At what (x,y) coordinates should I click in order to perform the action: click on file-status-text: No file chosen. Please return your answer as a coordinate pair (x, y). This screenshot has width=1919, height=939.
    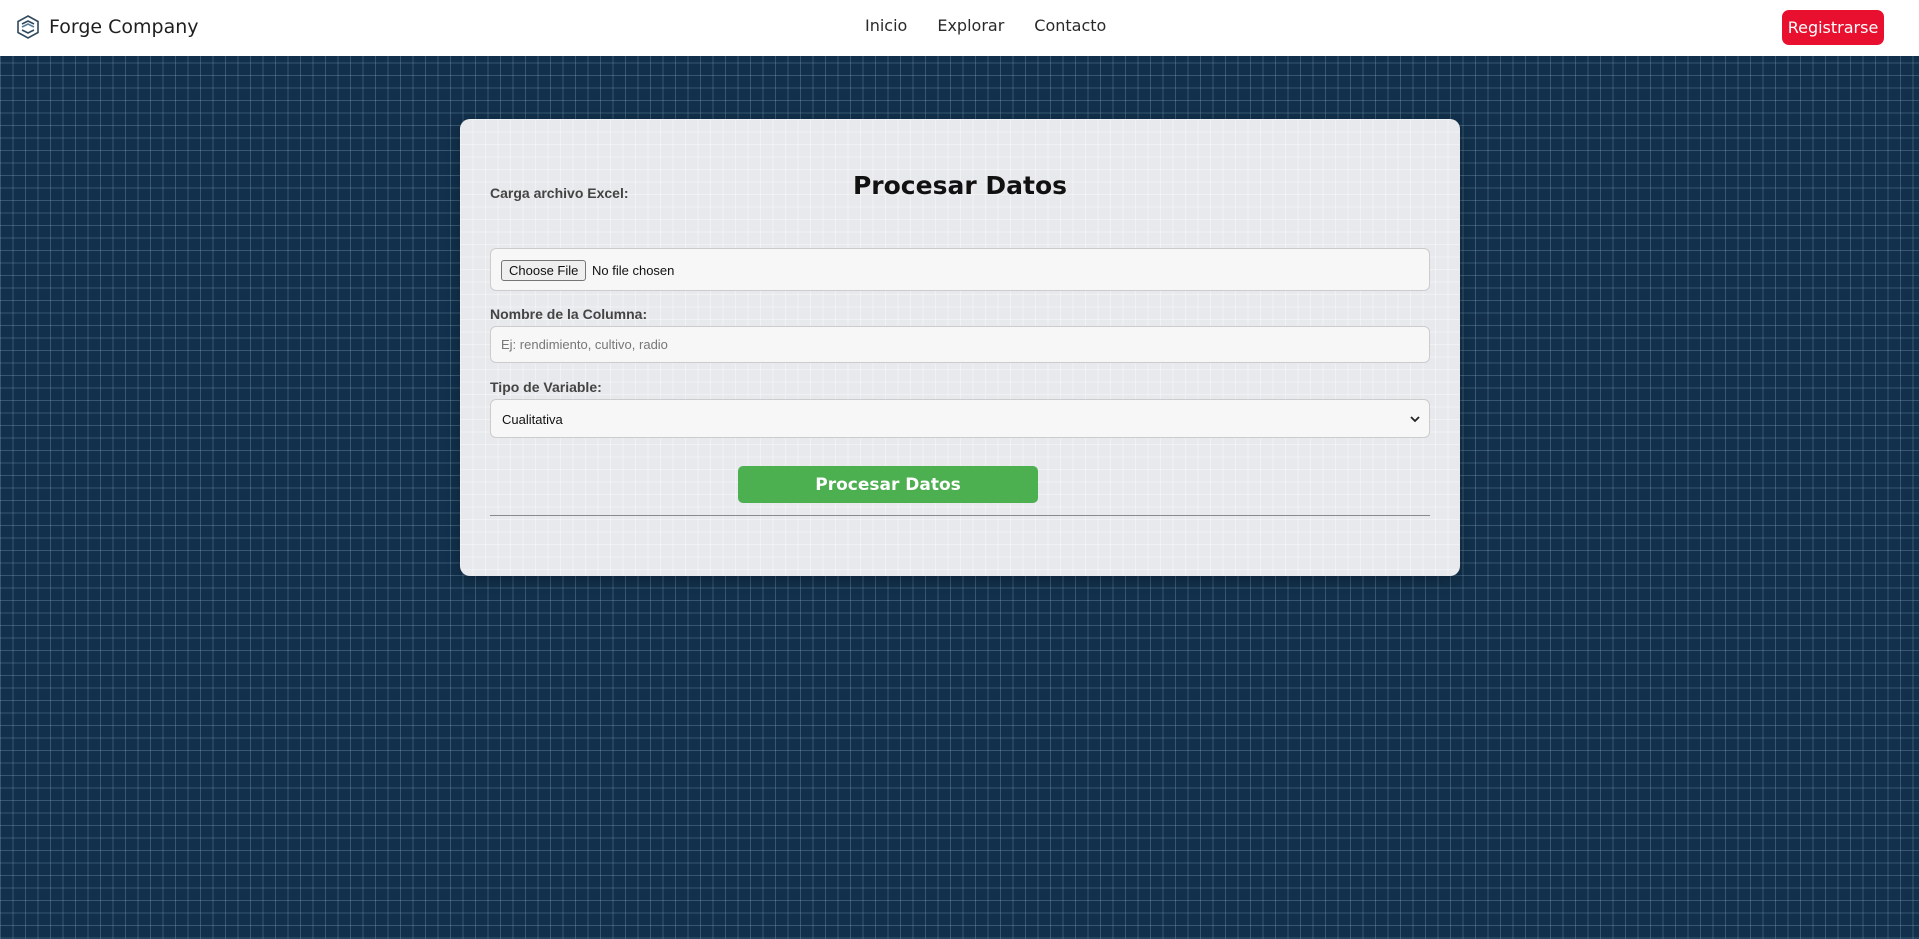
    Looking at the image, I should click on (633, 270).